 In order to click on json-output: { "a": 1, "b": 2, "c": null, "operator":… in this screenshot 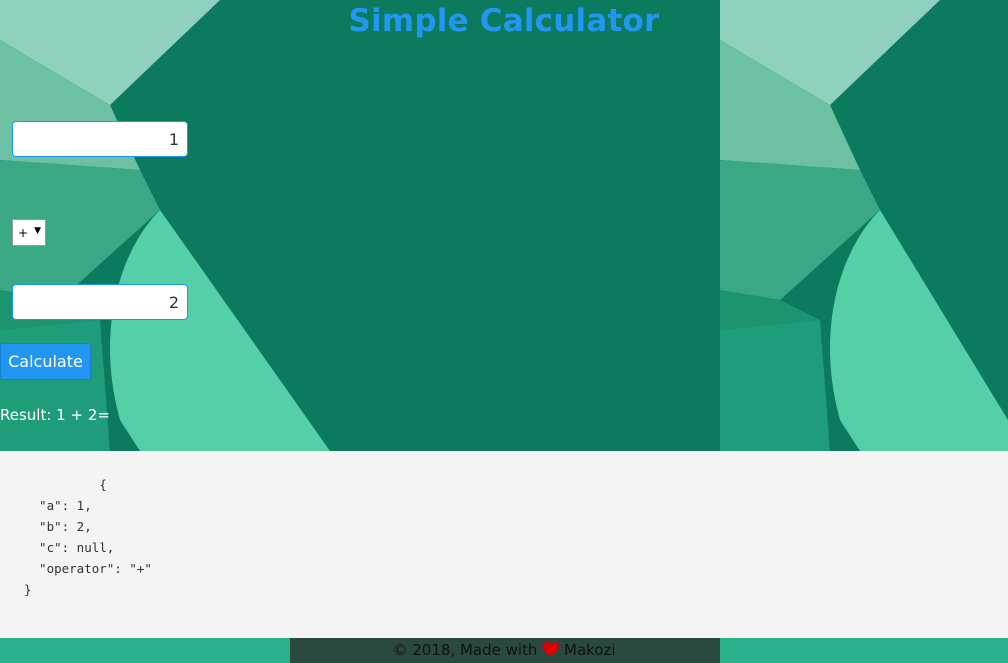, I will do `click(88, 537)`.